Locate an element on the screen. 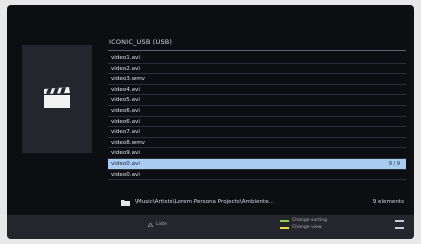 This screenshot has height=244, width=421. file-row: video1.avi is located at coordinates (257, 58).